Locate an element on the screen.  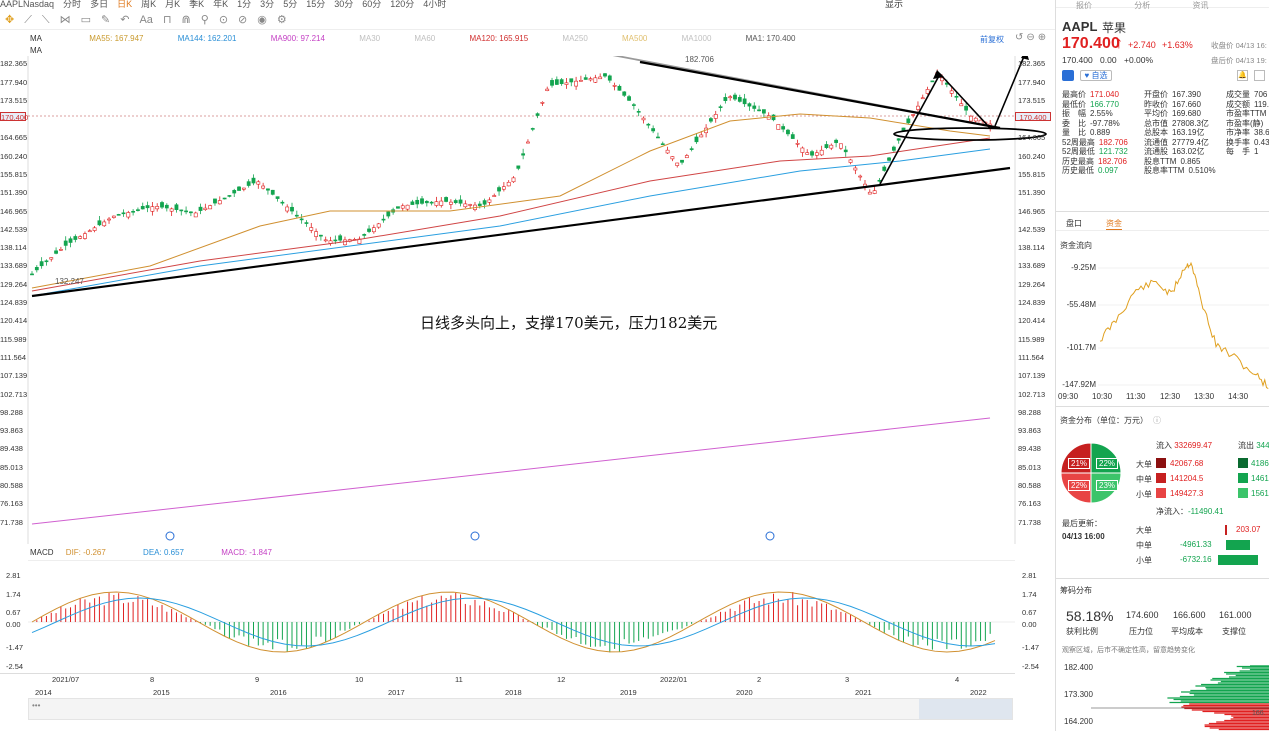
add-watchlist-button: ♥ 自选 is located at coordinates (1096, 75).